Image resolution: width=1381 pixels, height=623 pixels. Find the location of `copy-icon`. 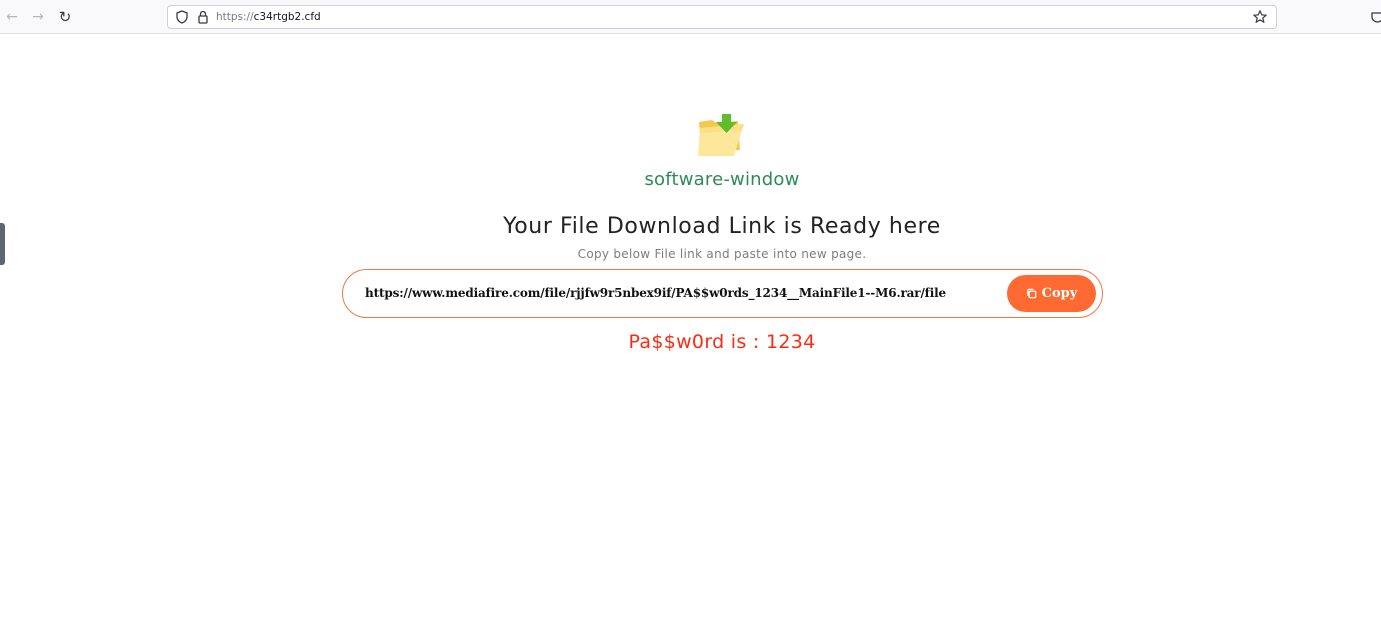

copy-icon is located at coordinates (1031, 293).